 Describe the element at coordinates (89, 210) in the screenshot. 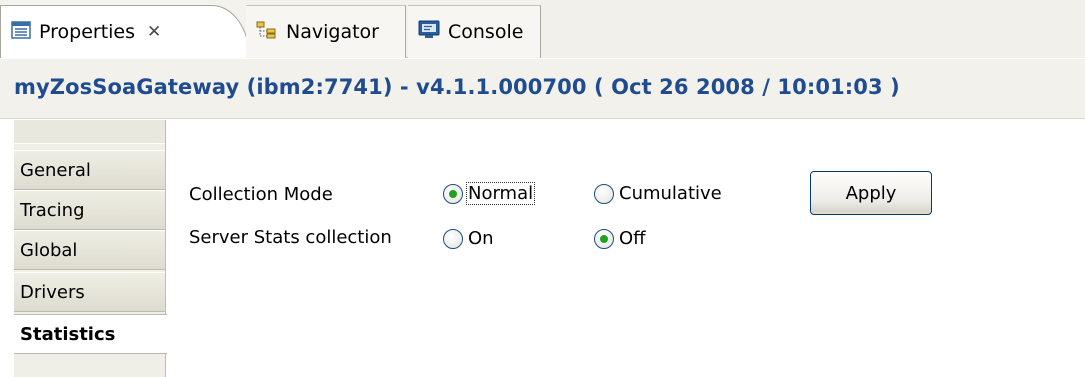

I see `category-tab-tracing: Tracing` at that location.